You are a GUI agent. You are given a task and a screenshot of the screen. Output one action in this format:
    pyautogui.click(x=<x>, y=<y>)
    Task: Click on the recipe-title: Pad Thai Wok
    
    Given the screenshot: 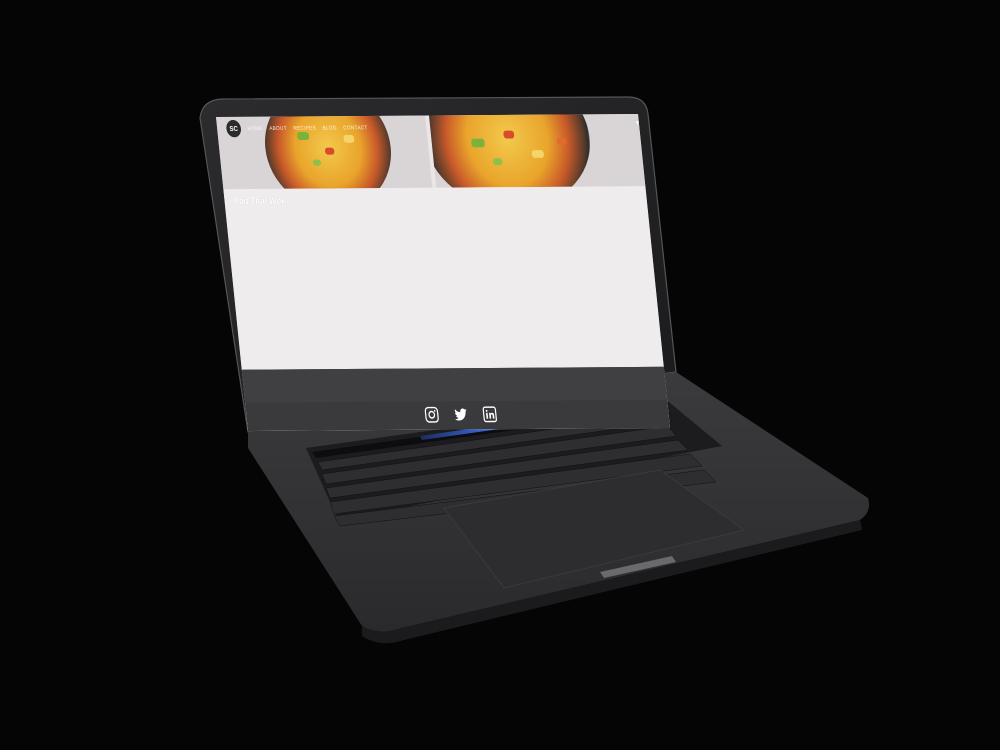 What is the action you would take?
    pyautogui.click(x=260, y=201)
    